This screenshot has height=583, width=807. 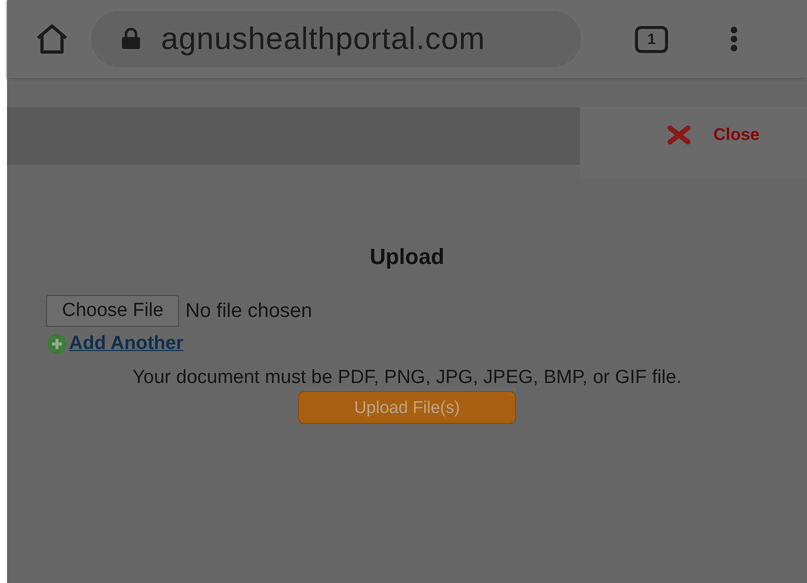 What do you see at coordinates (651, 39) in the screenshot?
I see `tab-count-button: 1` at bounding box center [651, 39].